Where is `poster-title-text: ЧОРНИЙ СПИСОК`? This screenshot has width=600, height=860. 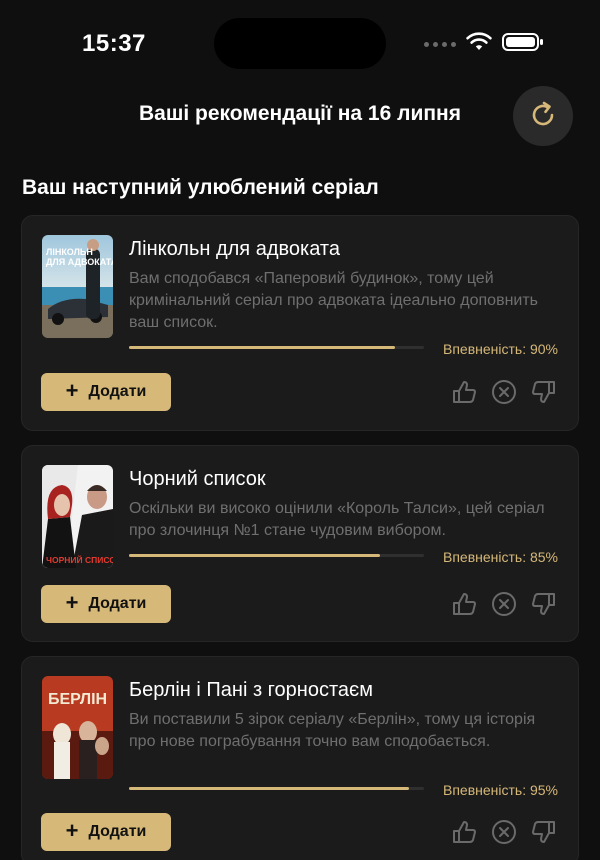
poster-title-text: ЧОРНИЙ СПИСОК is located at coordinates (79, 559).